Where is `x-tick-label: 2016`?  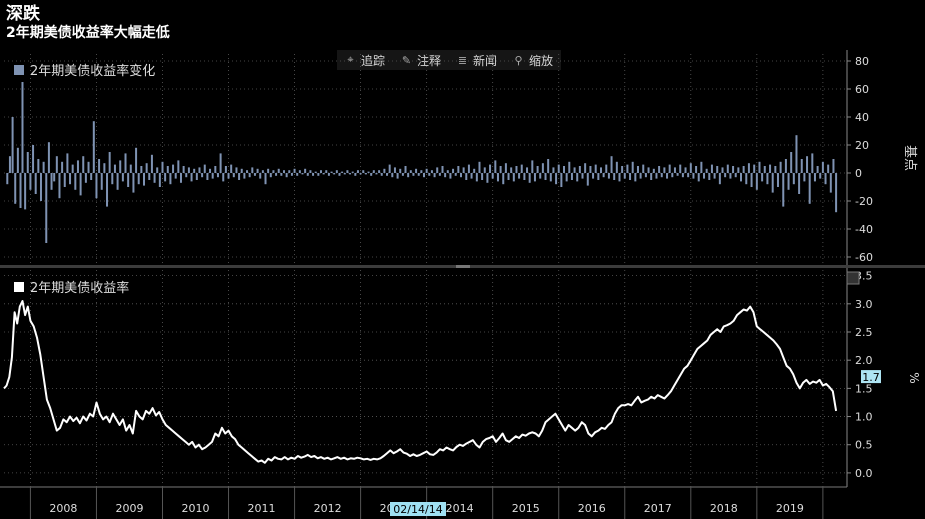
x-tick-label: 2016 is located at coordinates (592, 508).